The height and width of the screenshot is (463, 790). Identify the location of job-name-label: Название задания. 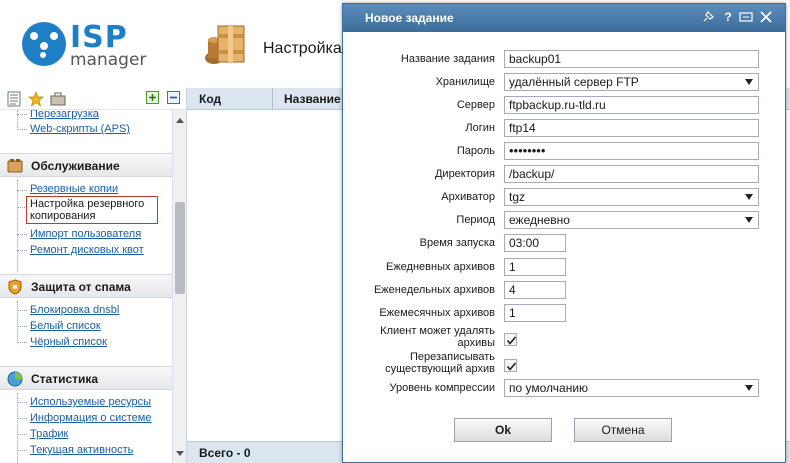
(447, 59).